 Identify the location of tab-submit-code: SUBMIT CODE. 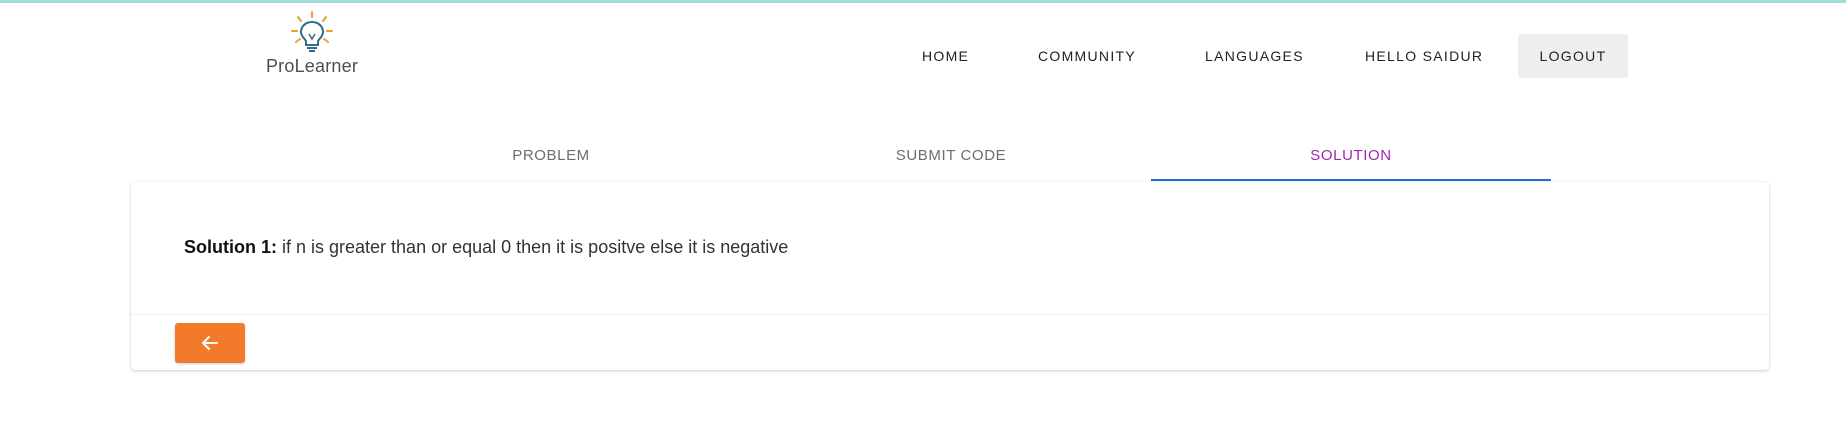
(951, 156).